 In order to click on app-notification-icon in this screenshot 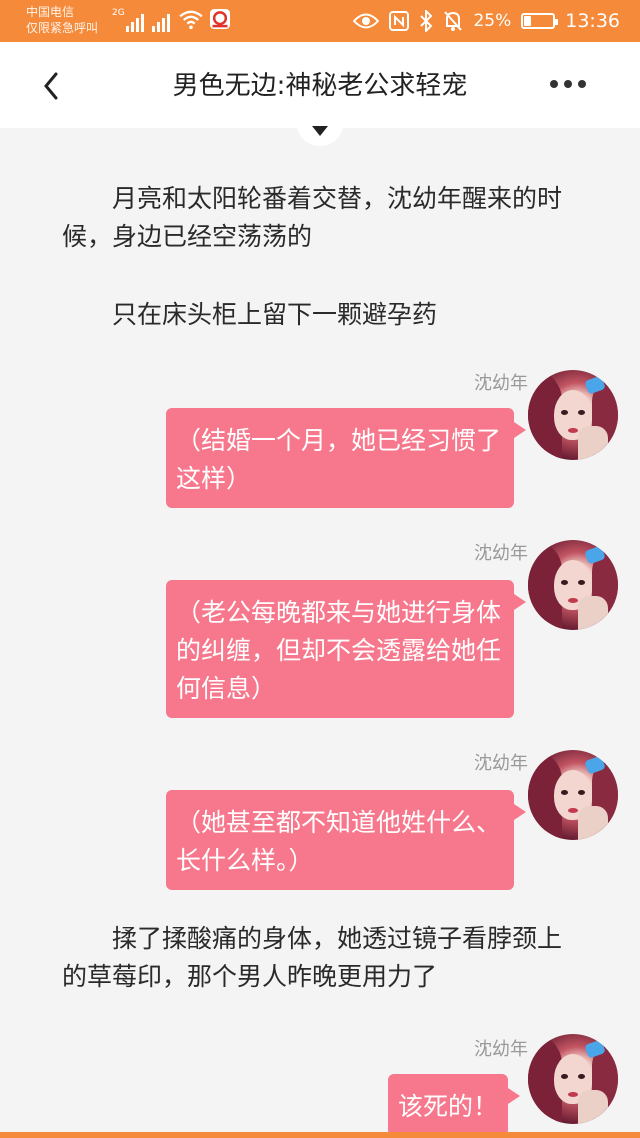, I will do `click(220, 19)`.